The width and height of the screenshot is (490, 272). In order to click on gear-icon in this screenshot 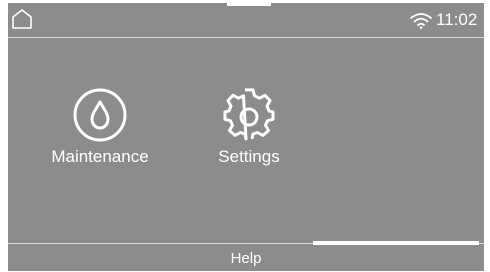, I will do `click(249, 114)`.